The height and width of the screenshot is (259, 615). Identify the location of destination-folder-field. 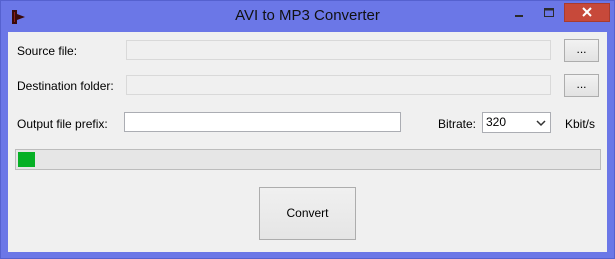
(338, 85).